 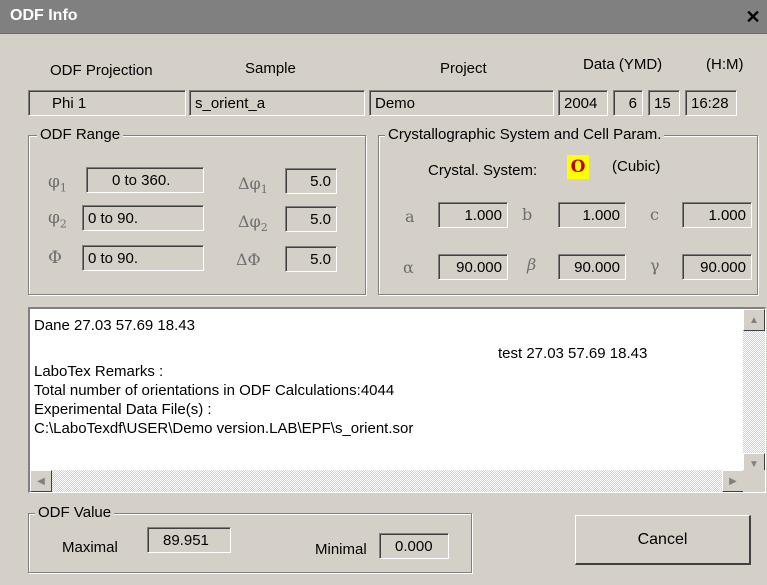 I want to click on phi1-range-value: 0 to 360., so click(x=141, y=180).